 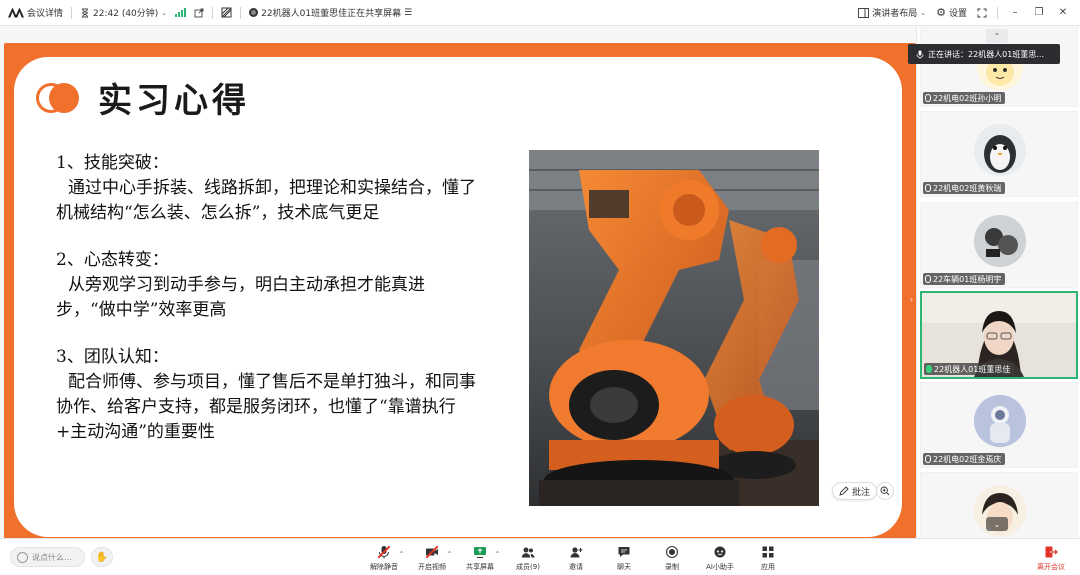 What do you see at coordinates (911, 299) in the screenshot?
I see `panel-collapse-handle: ›` at bounding box center [911, 299].